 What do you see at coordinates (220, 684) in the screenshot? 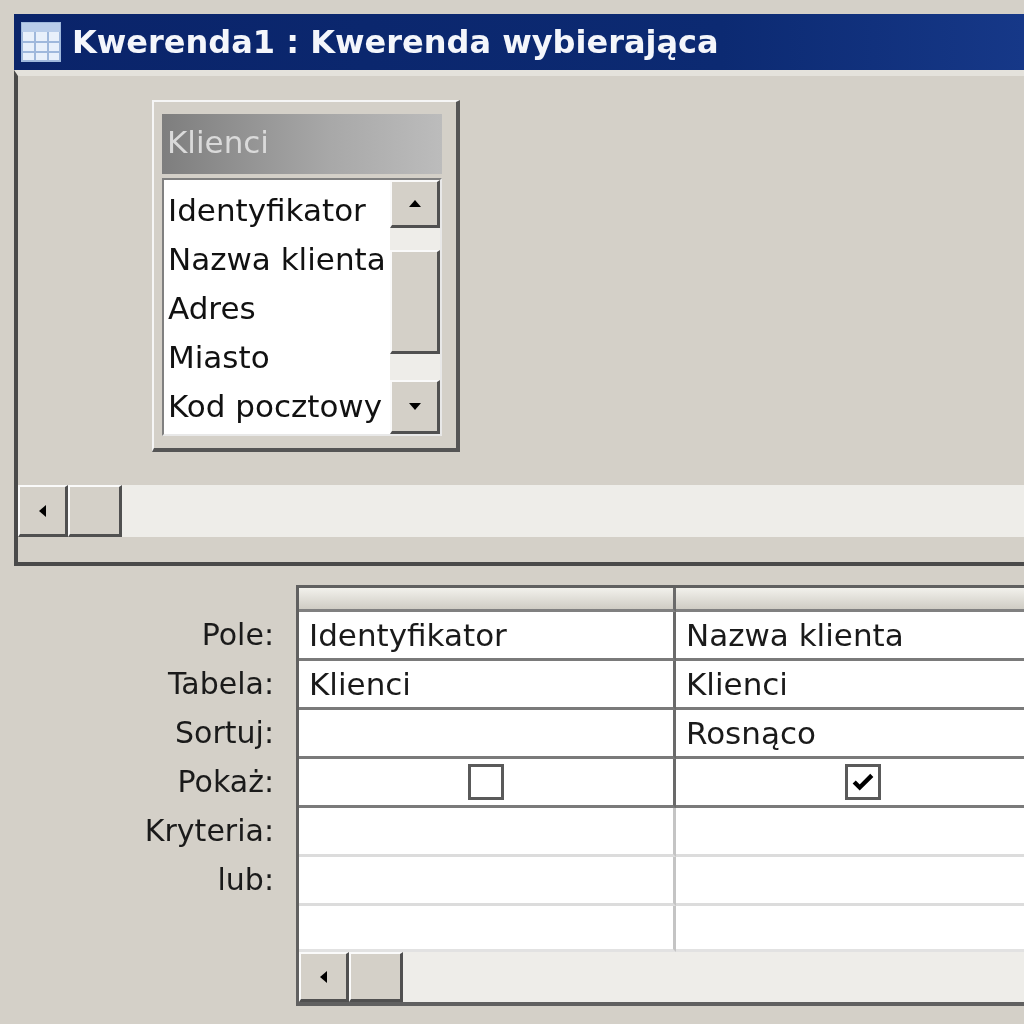
I see `row-label: Tabela:` at bounding box center [220, 684].